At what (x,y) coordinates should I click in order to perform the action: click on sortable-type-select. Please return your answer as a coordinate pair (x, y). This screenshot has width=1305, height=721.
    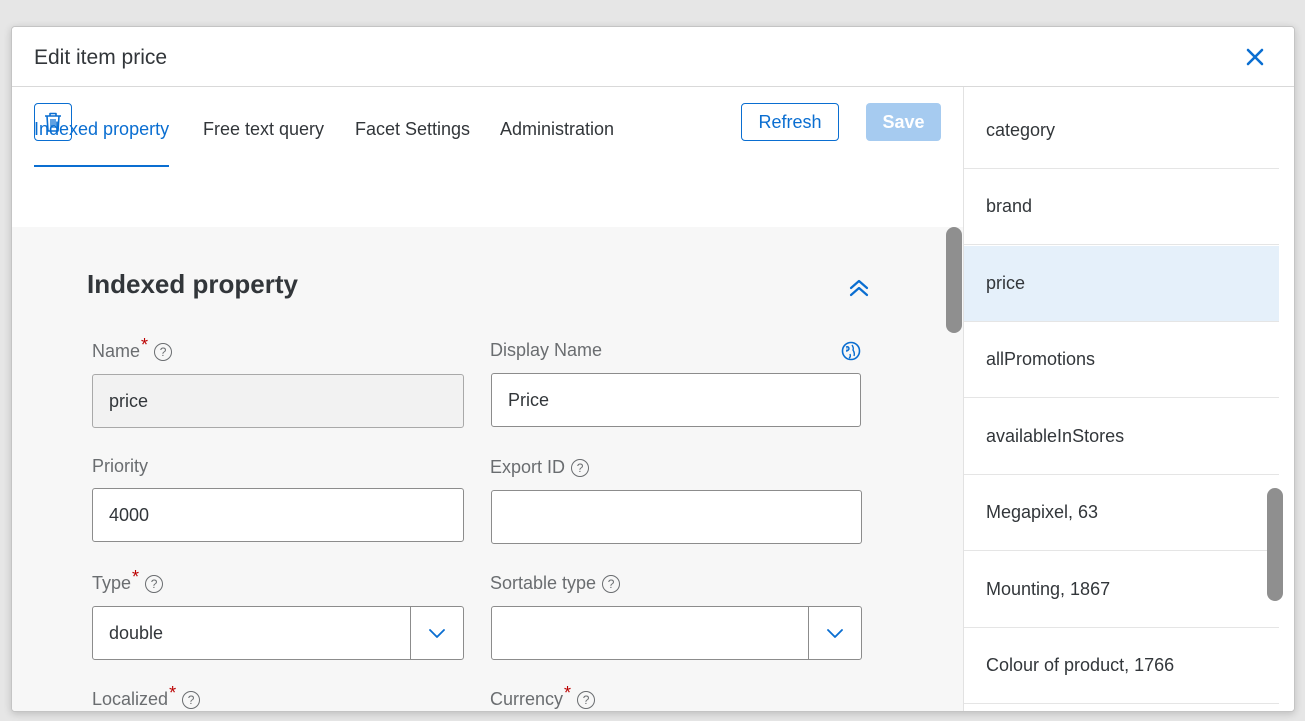
    Looking at the image, I should click on (676, 633).